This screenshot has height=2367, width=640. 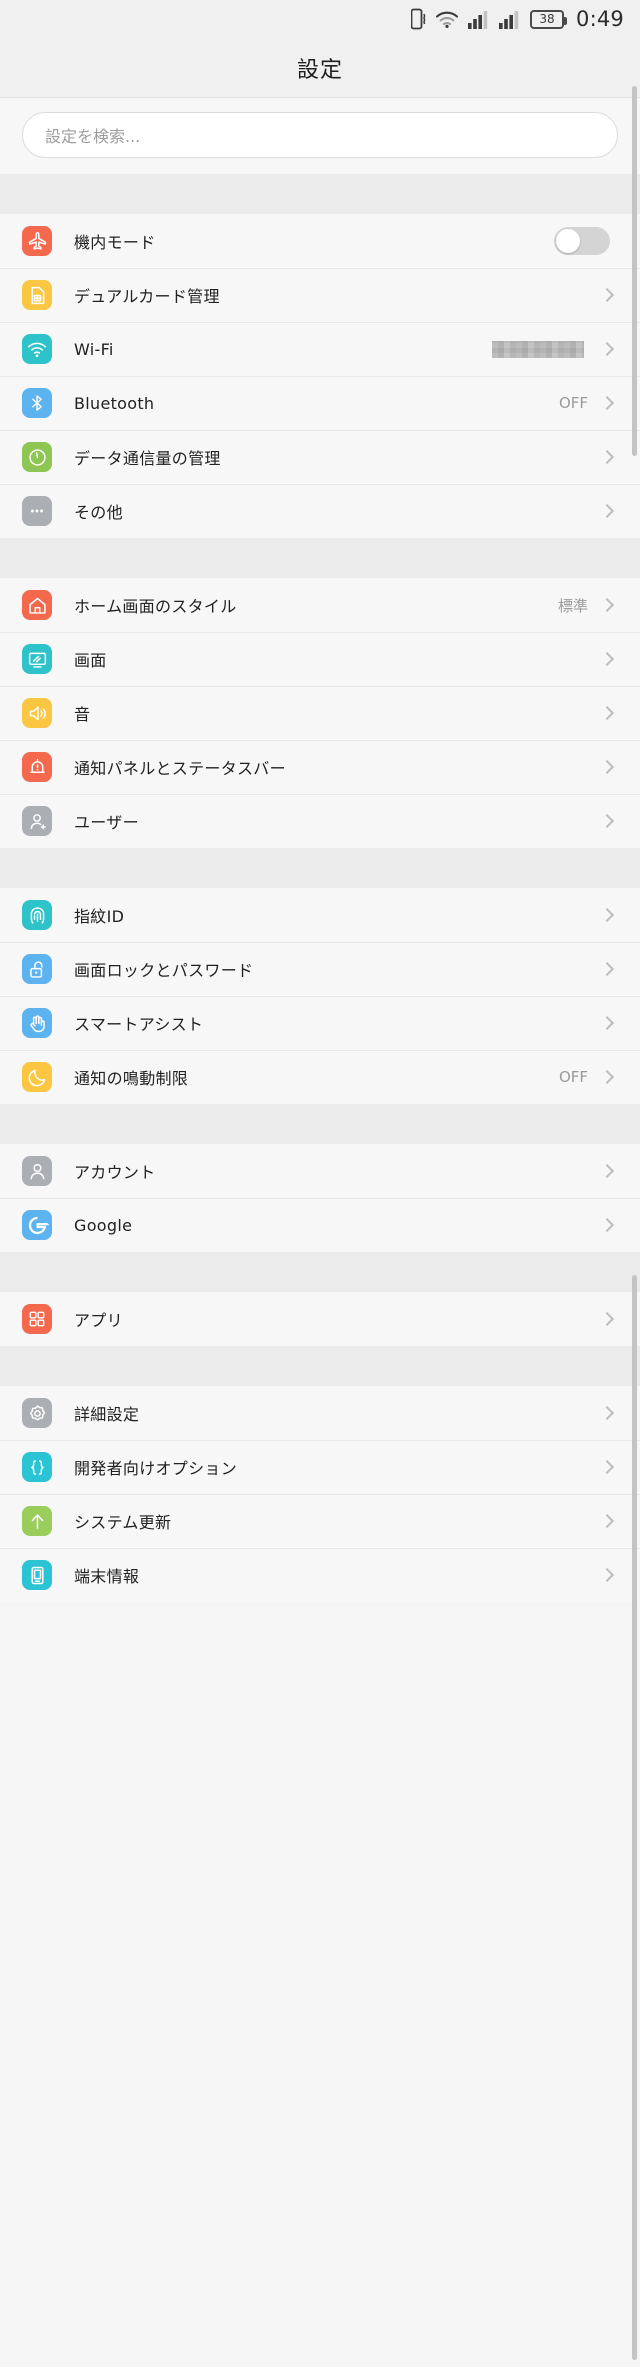 What do you see at coordinates (568, 241) in the screenshot?
I see `toggle-knob` at bounding box center [568, 241].